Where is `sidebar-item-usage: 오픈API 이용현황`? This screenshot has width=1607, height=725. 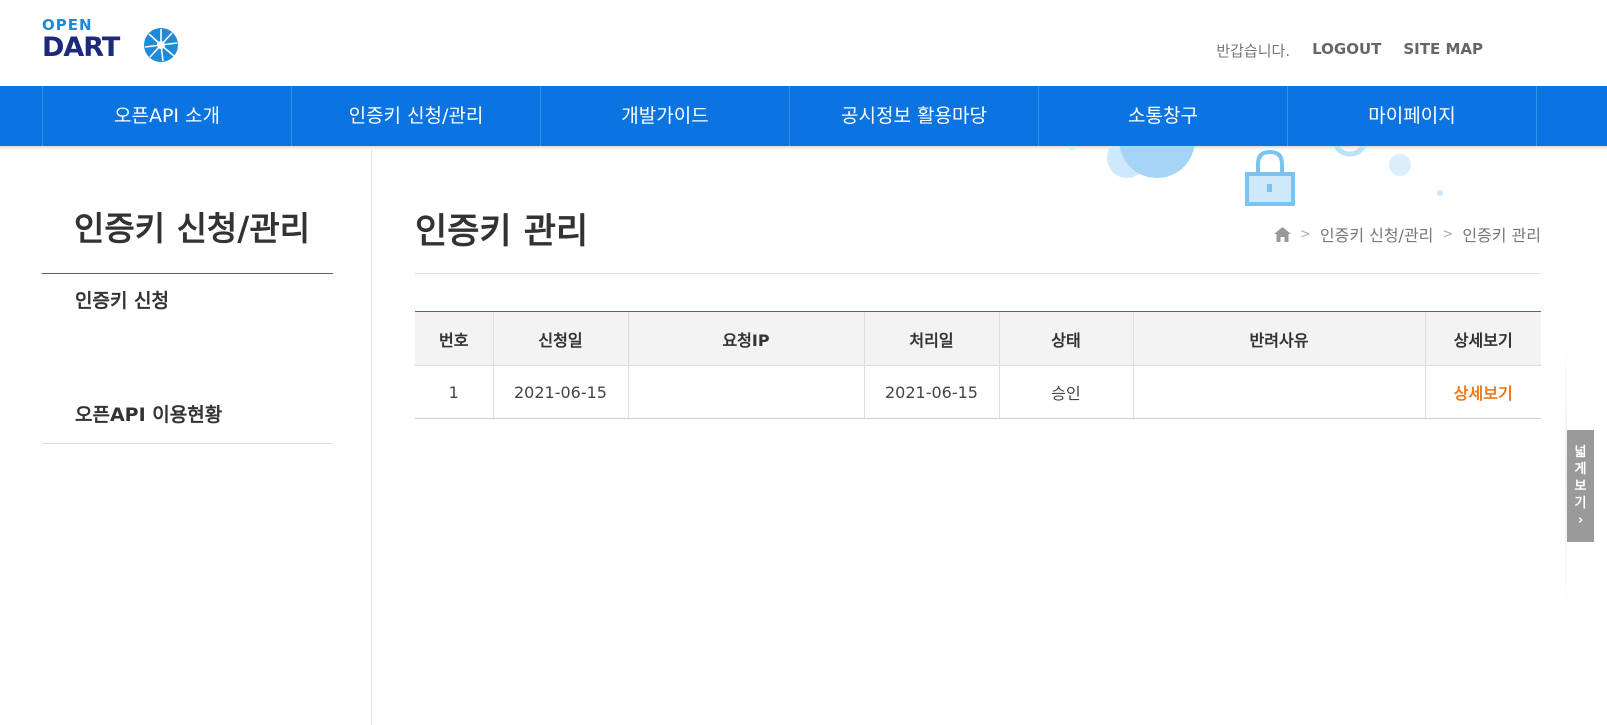 sidebar-item-usage: 오픈API 이용현황 is located at coordinates (187, 415).